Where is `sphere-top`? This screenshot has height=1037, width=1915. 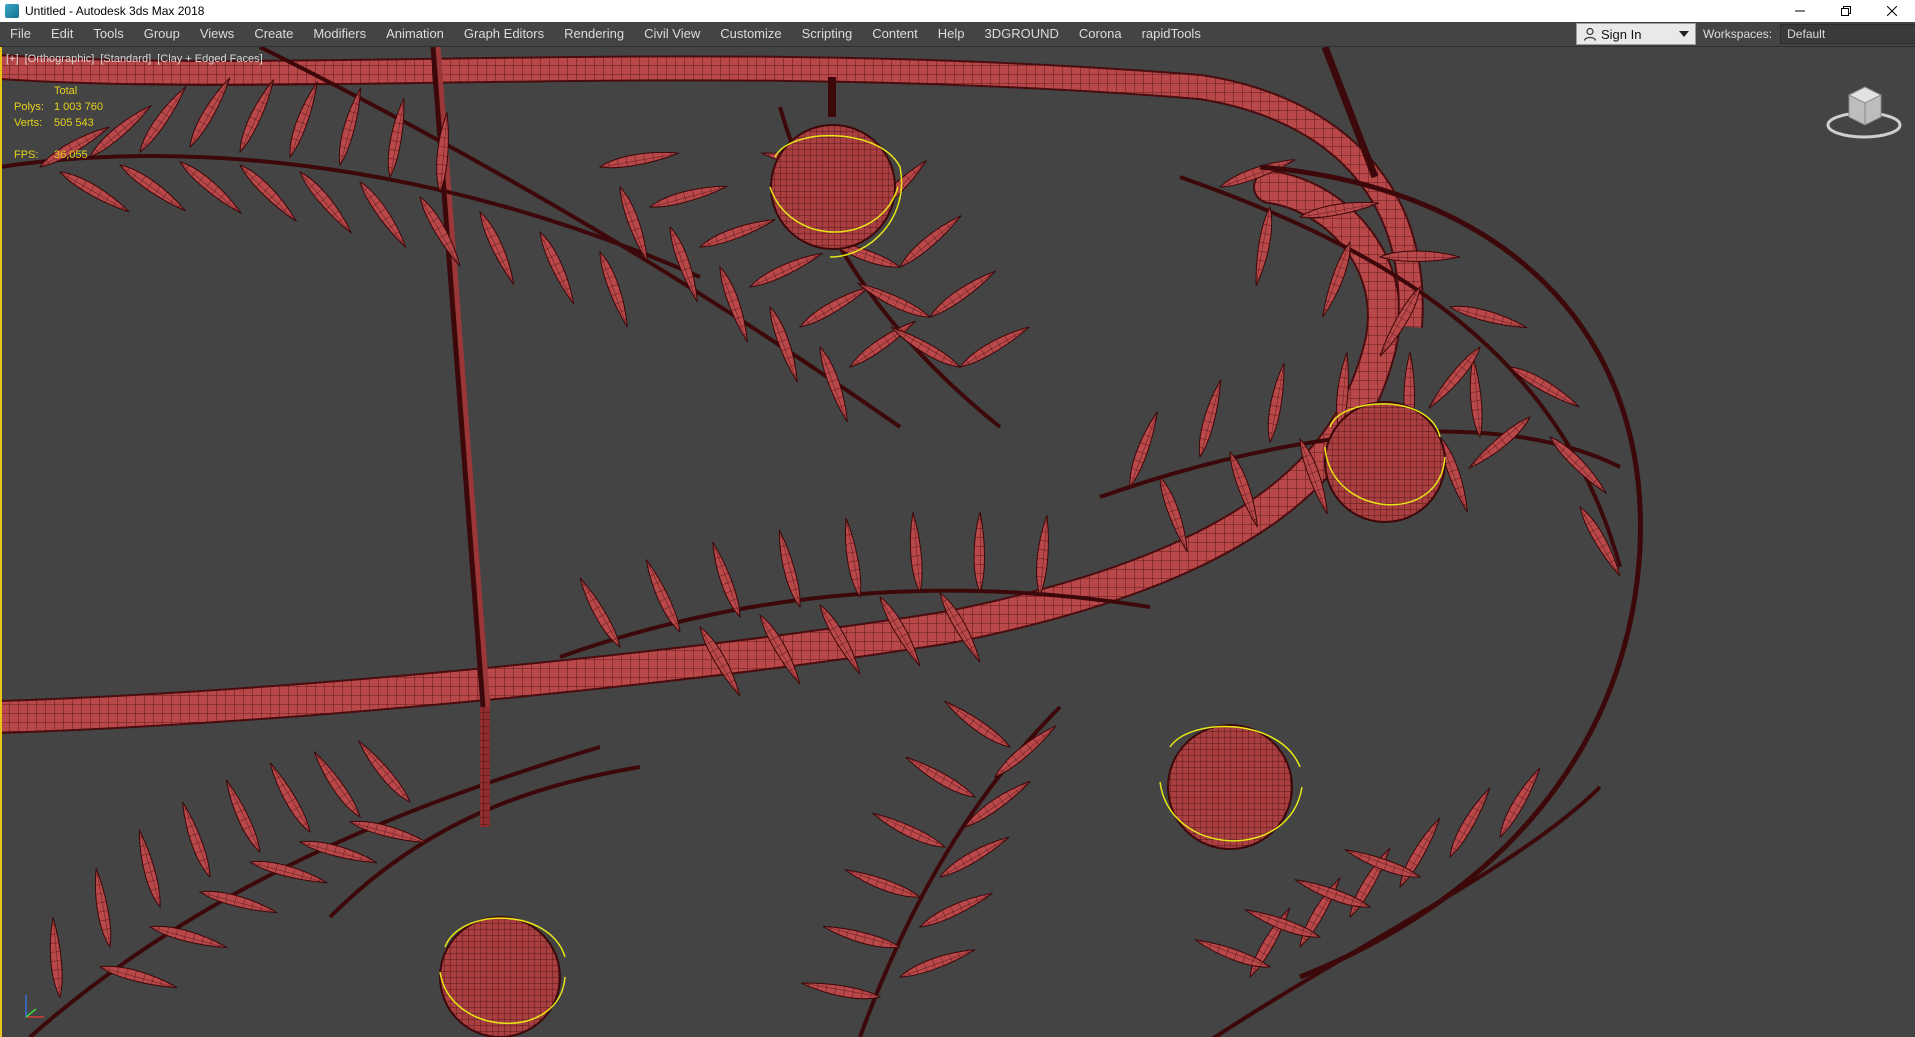
sphere-top is located at coordinates (836, 167).